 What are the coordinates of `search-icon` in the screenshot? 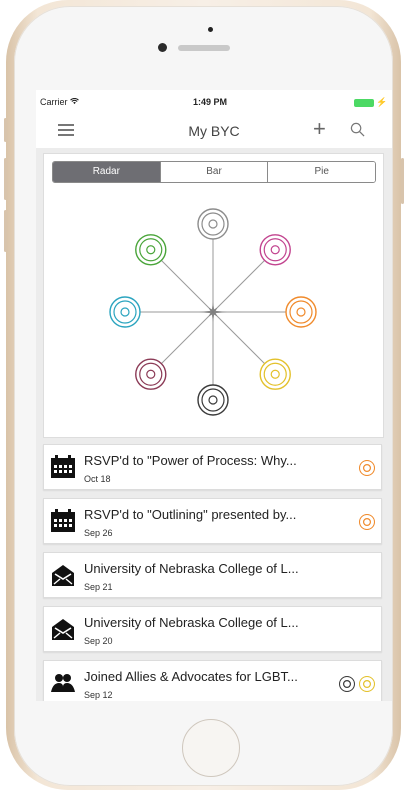 It's located at (357, 129).